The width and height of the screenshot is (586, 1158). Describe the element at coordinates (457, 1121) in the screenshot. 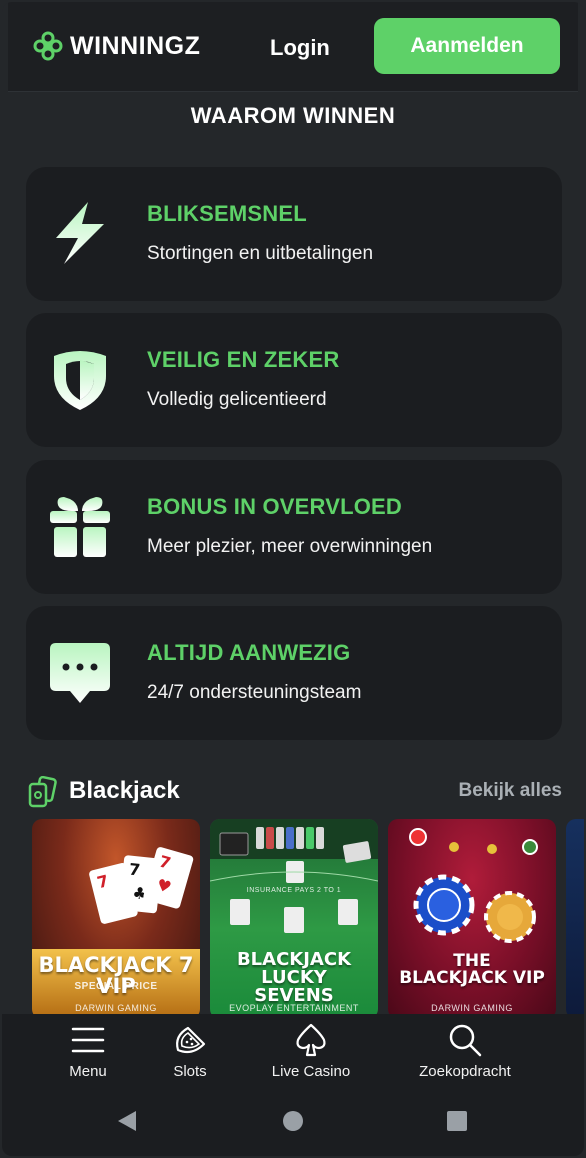

I see `recents-icon` at that location.